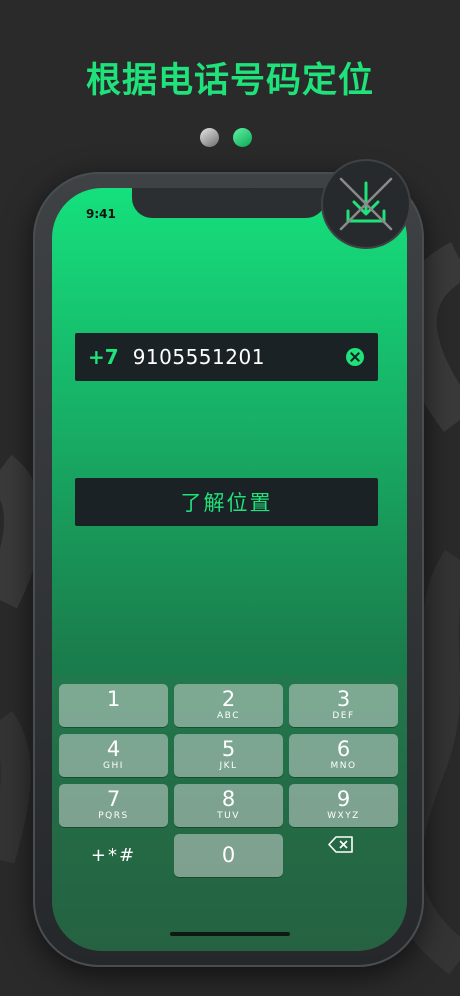 The width and height of the screenshot is (460, 996). What do you see at coordinates (229, 203) in the screenshot?
I see `notch` at bounding box center [229, 203].